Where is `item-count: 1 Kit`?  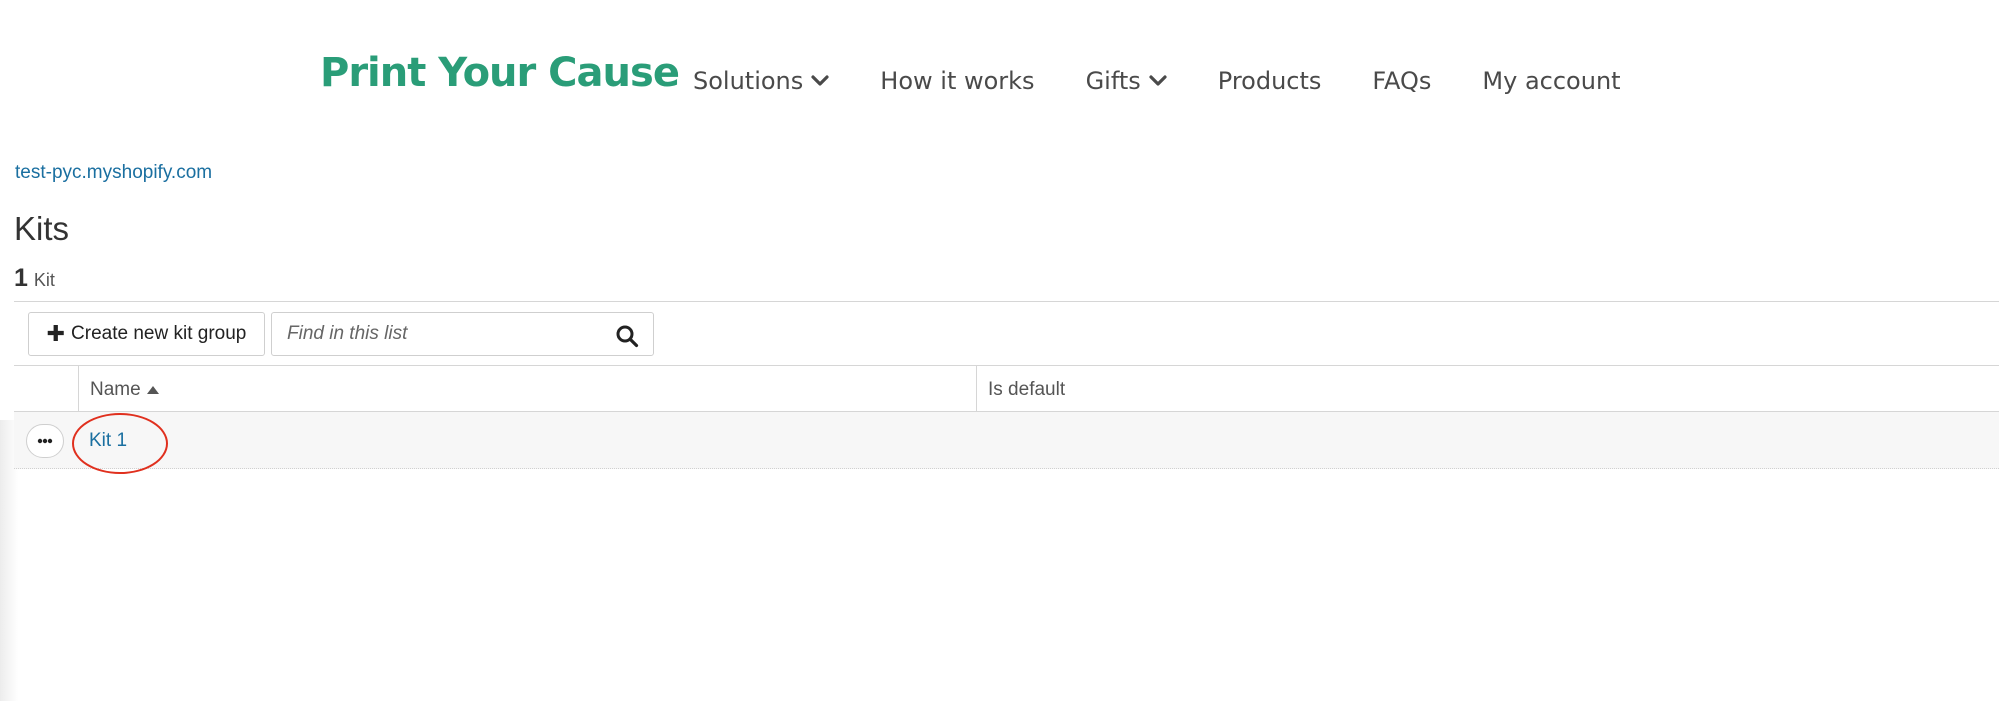 item-count: 1 Kit is located at coordinates (34, 278).